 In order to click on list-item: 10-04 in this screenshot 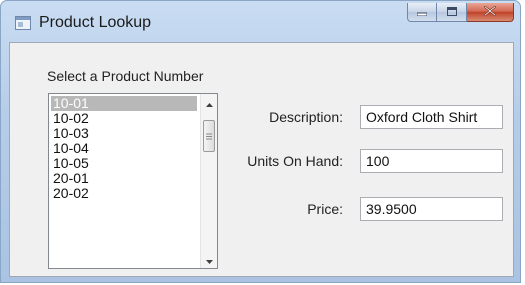, I will do `click(124, 148)`.